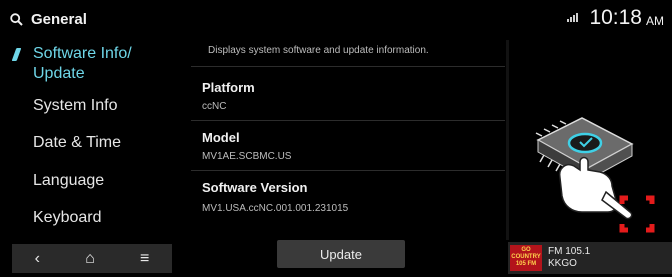 Image resolution: width=672 pixels, height=277 pixels. Describe the element at coordinates (16, 19) in the screenshot. I see `search-icon` at that location.